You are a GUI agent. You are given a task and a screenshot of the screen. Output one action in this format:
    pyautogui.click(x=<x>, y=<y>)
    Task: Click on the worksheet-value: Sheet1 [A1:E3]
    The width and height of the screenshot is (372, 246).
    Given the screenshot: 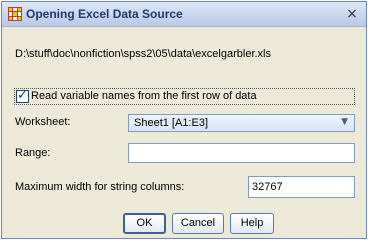 What is the action you would take?
    pyautogui.click(x=171, y=123)
    